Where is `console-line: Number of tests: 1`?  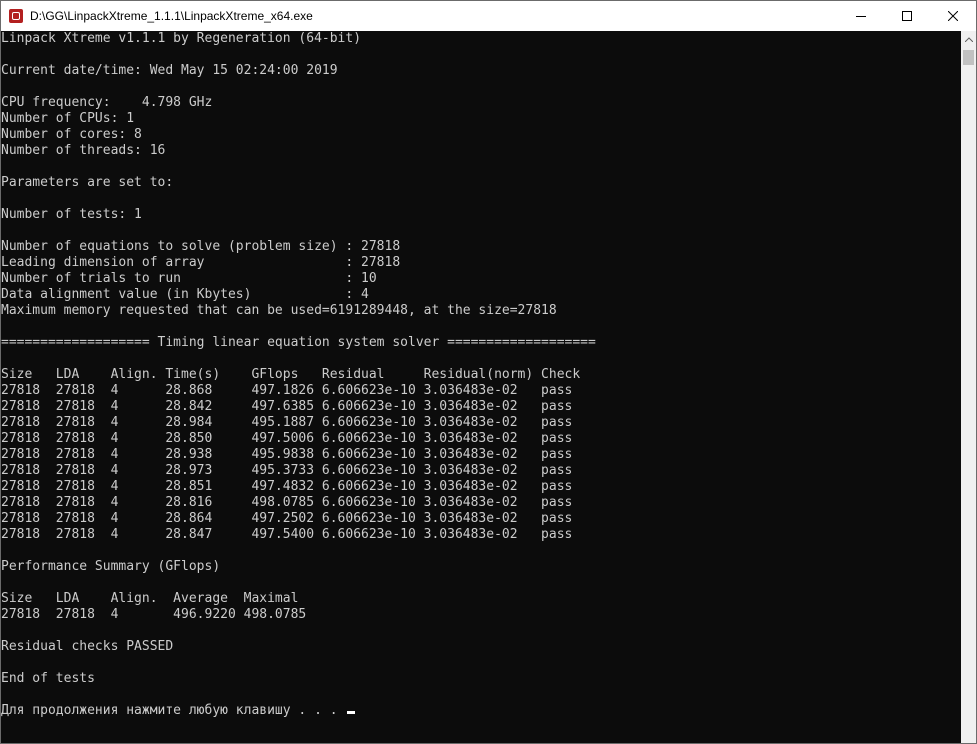 console-line: Number of tests: 1 is located at coordinates (71, 214).